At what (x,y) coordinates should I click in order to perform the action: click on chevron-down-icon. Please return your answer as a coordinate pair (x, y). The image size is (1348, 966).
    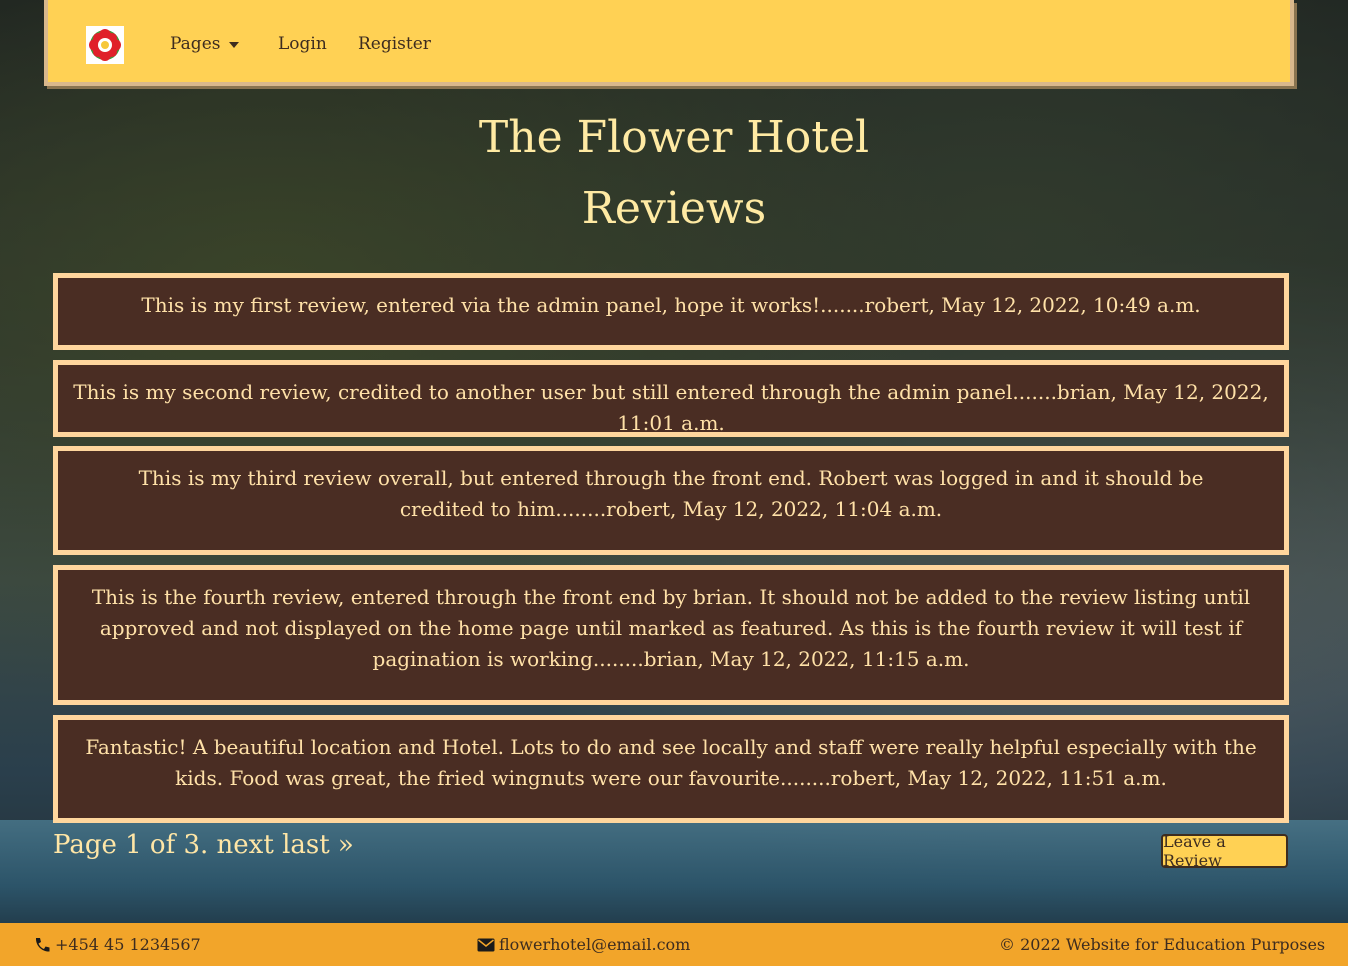
    Looking at the image, I should click on (234, 44).